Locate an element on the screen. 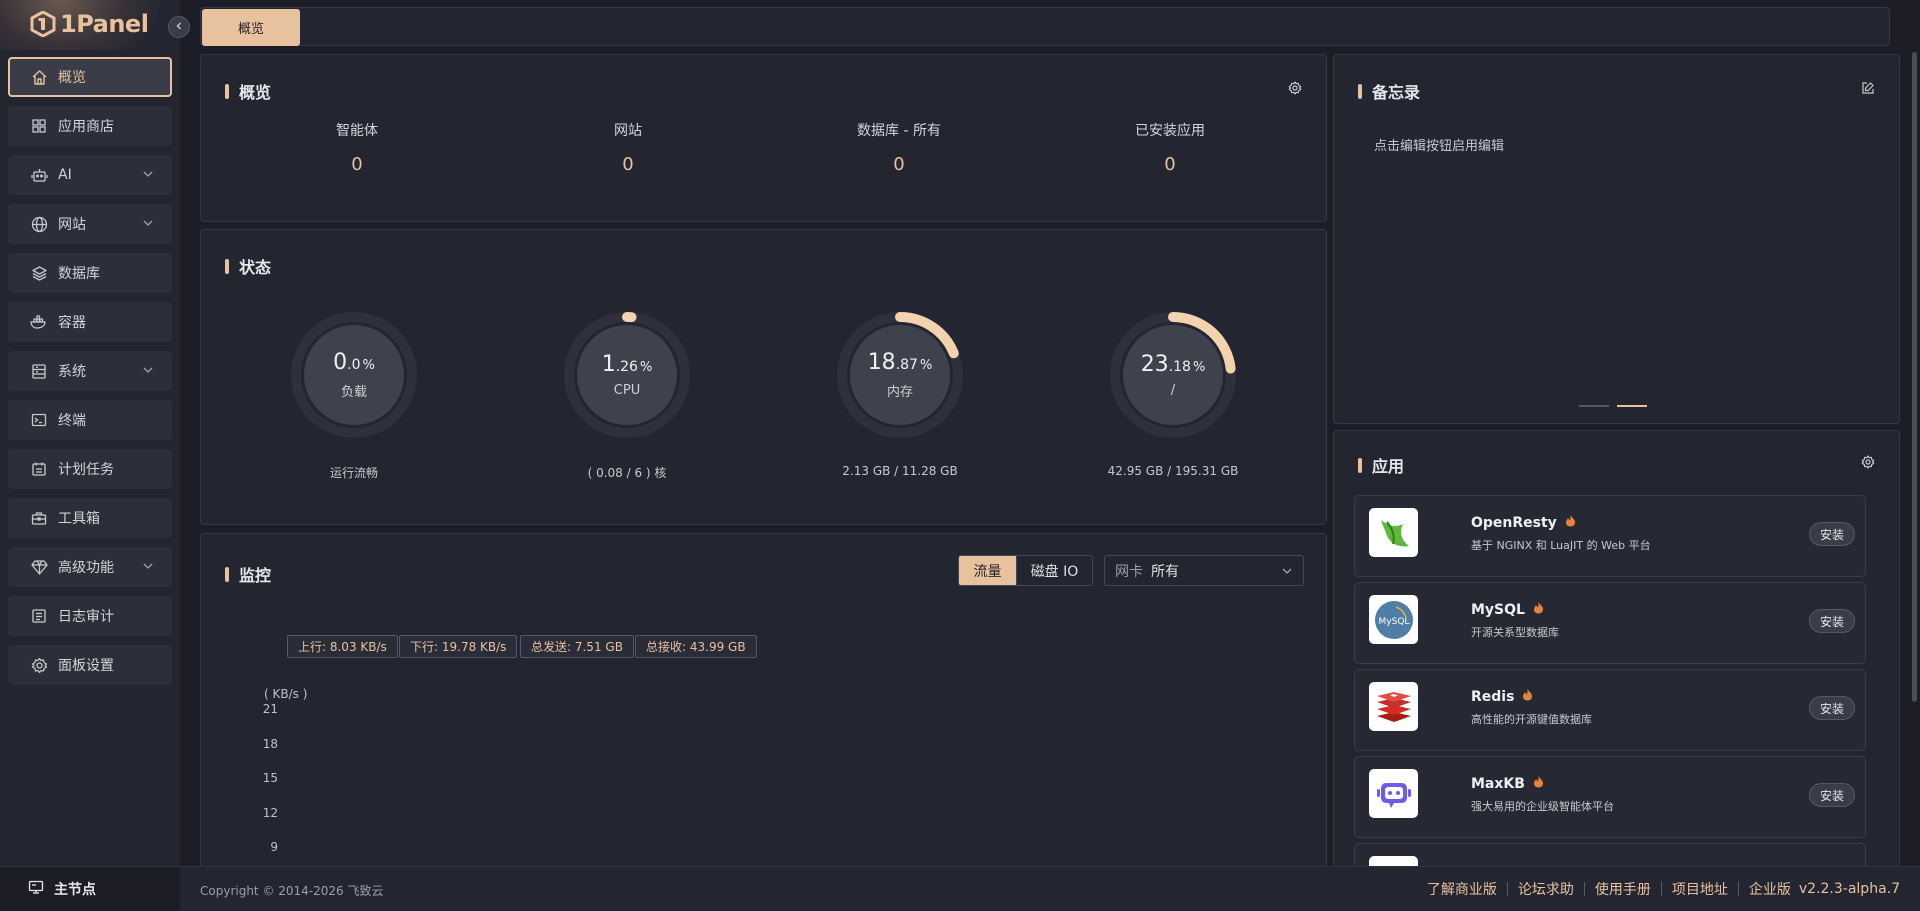 This screenshot has width=1920, height=911. logo-icon is located at coordinates (43, 24).